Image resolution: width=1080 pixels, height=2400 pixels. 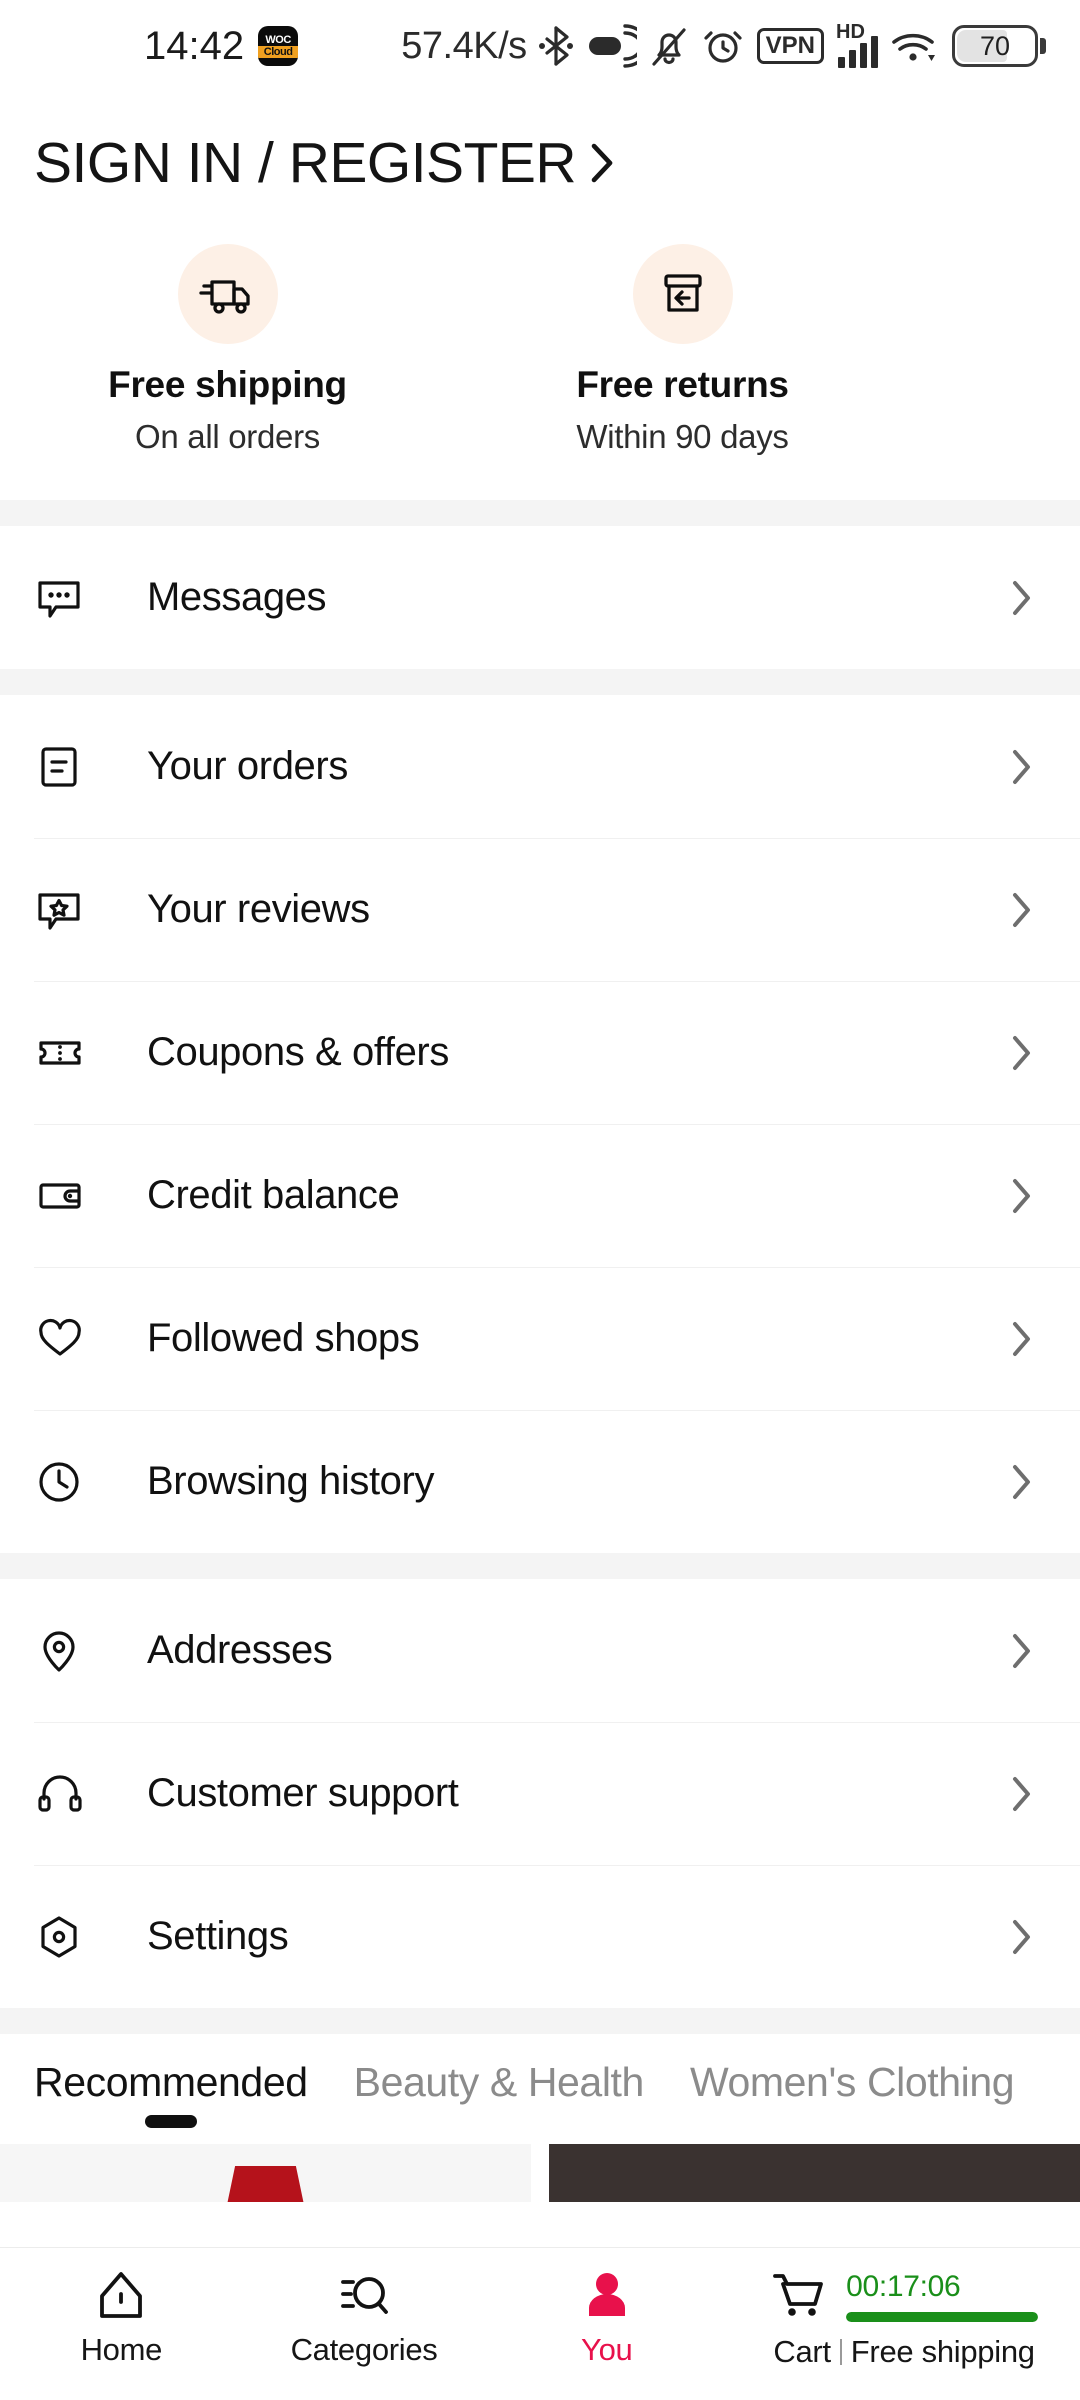 I want to click on status-bar-left: 14:42 WOC Cloud, so click(x=221, y=46).